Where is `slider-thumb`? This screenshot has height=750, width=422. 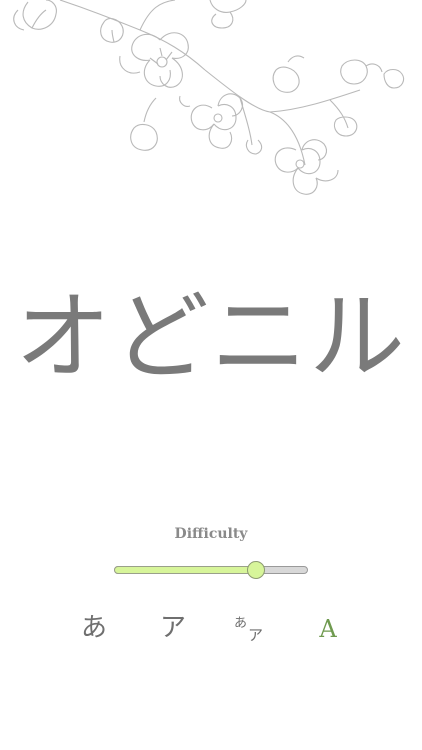 slider-thumb is located at coordinates (256, 570).